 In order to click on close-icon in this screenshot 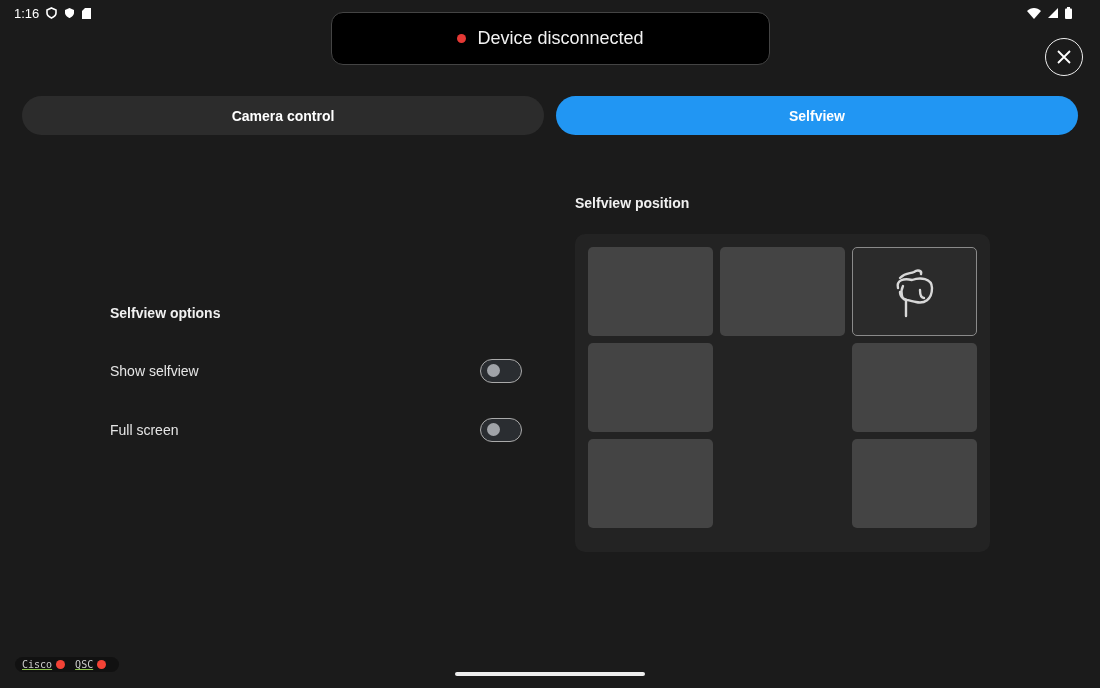, I will do `click(1064, 57)`.